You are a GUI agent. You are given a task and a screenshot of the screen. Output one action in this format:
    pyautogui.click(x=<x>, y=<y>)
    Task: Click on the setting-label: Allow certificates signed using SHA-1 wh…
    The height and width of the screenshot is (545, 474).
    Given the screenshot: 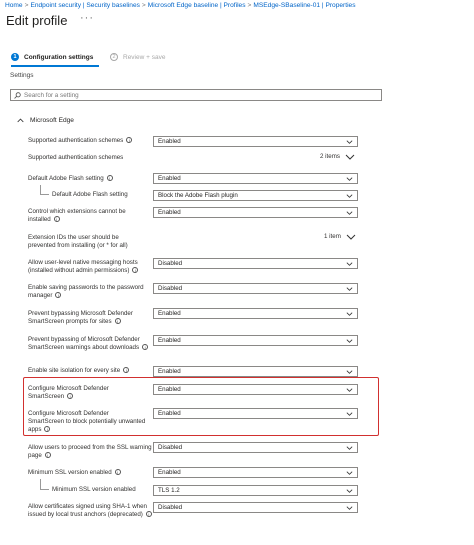 What is the action you would take?
    pyautogui.click(x=90, y=511)
    